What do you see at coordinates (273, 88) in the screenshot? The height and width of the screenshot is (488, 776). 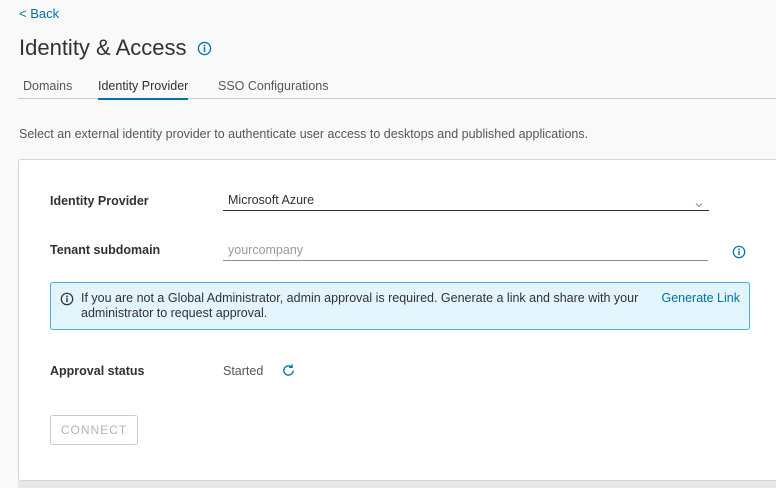 I see `tab-sso-configurations: SSO Configurations` at bounding box center [273, 88].